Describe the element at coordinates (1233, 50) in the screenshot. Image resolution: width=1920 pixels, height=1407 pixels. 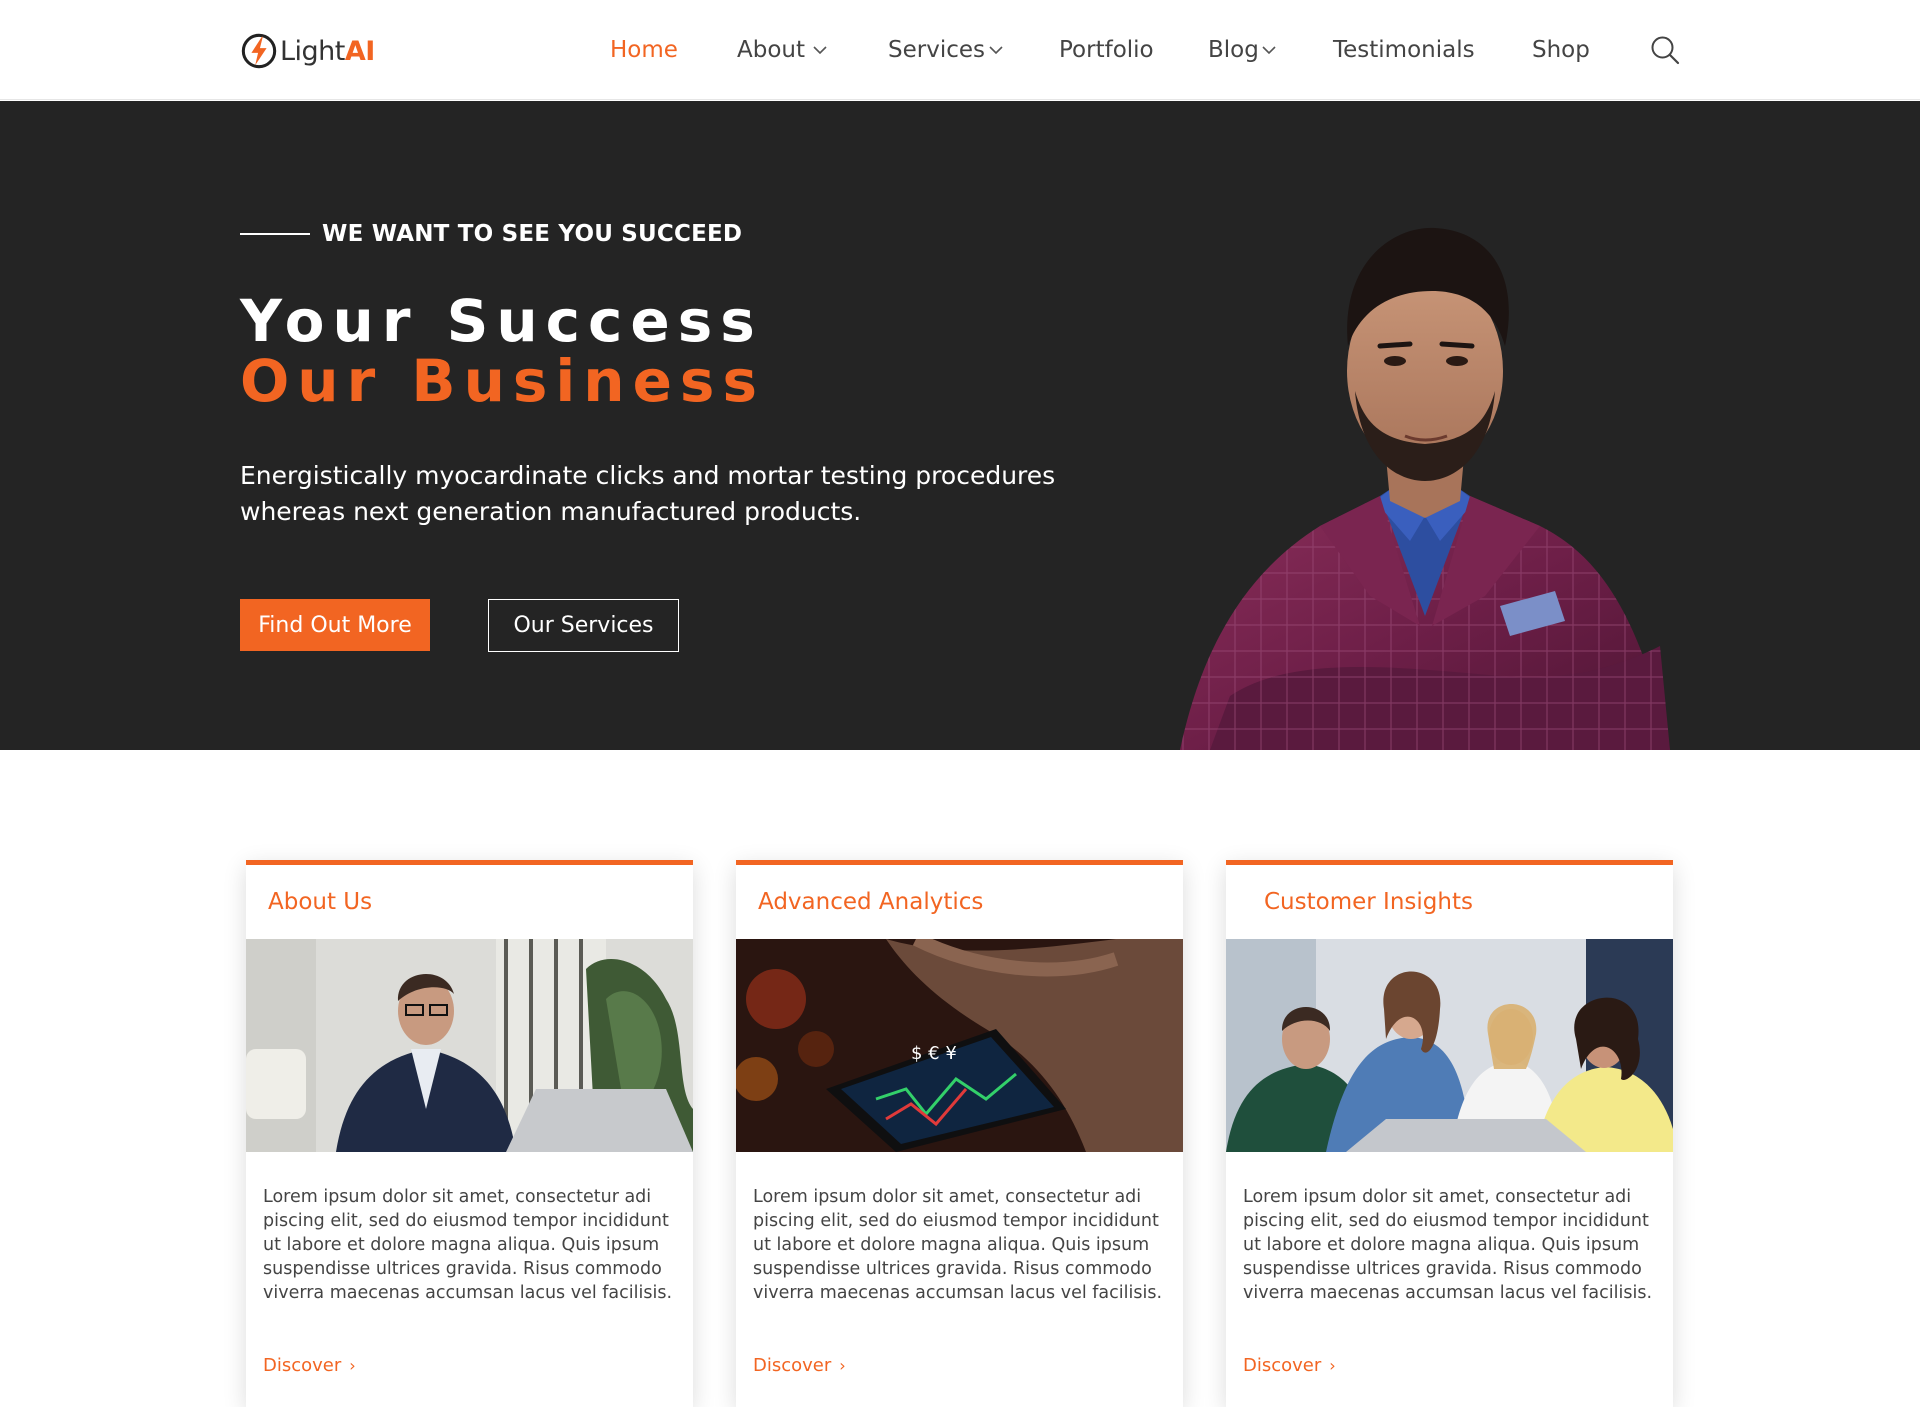
I see `nav-item-label: Blog` at that location.